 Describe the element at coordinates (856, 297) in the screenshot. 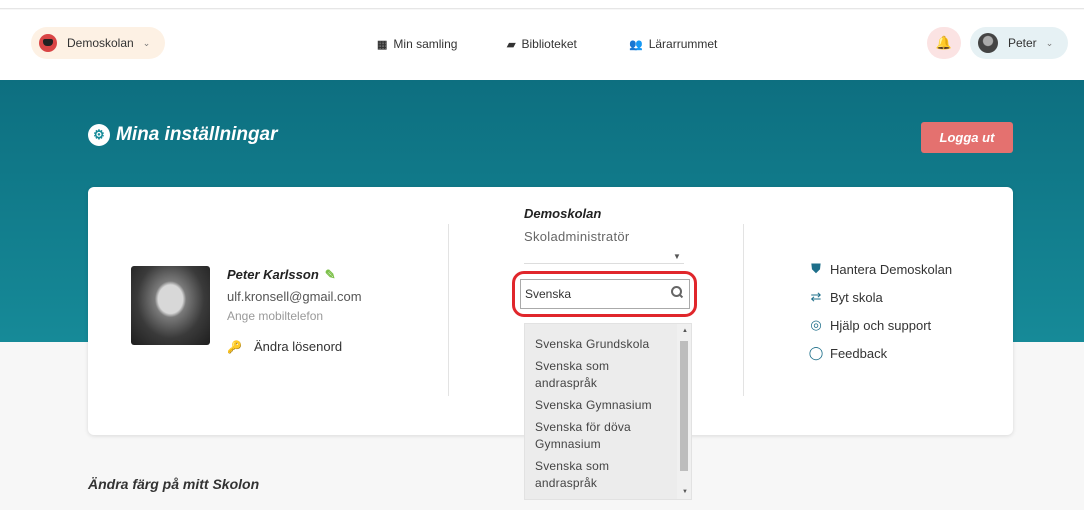

I see `link-label: Byt skola` at that location.